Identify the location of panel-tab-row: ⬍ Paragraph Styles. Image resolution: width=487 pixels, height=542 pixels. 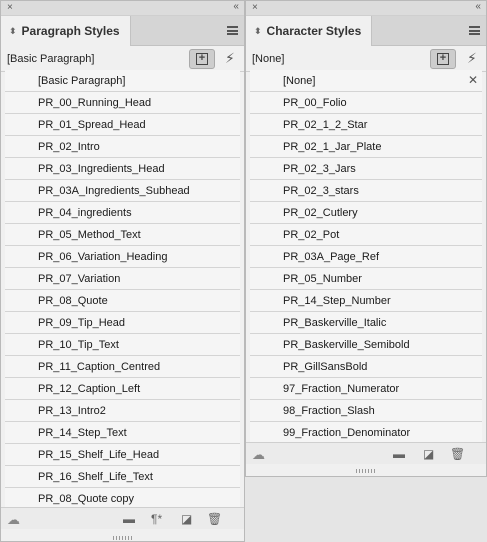
(122, 31).